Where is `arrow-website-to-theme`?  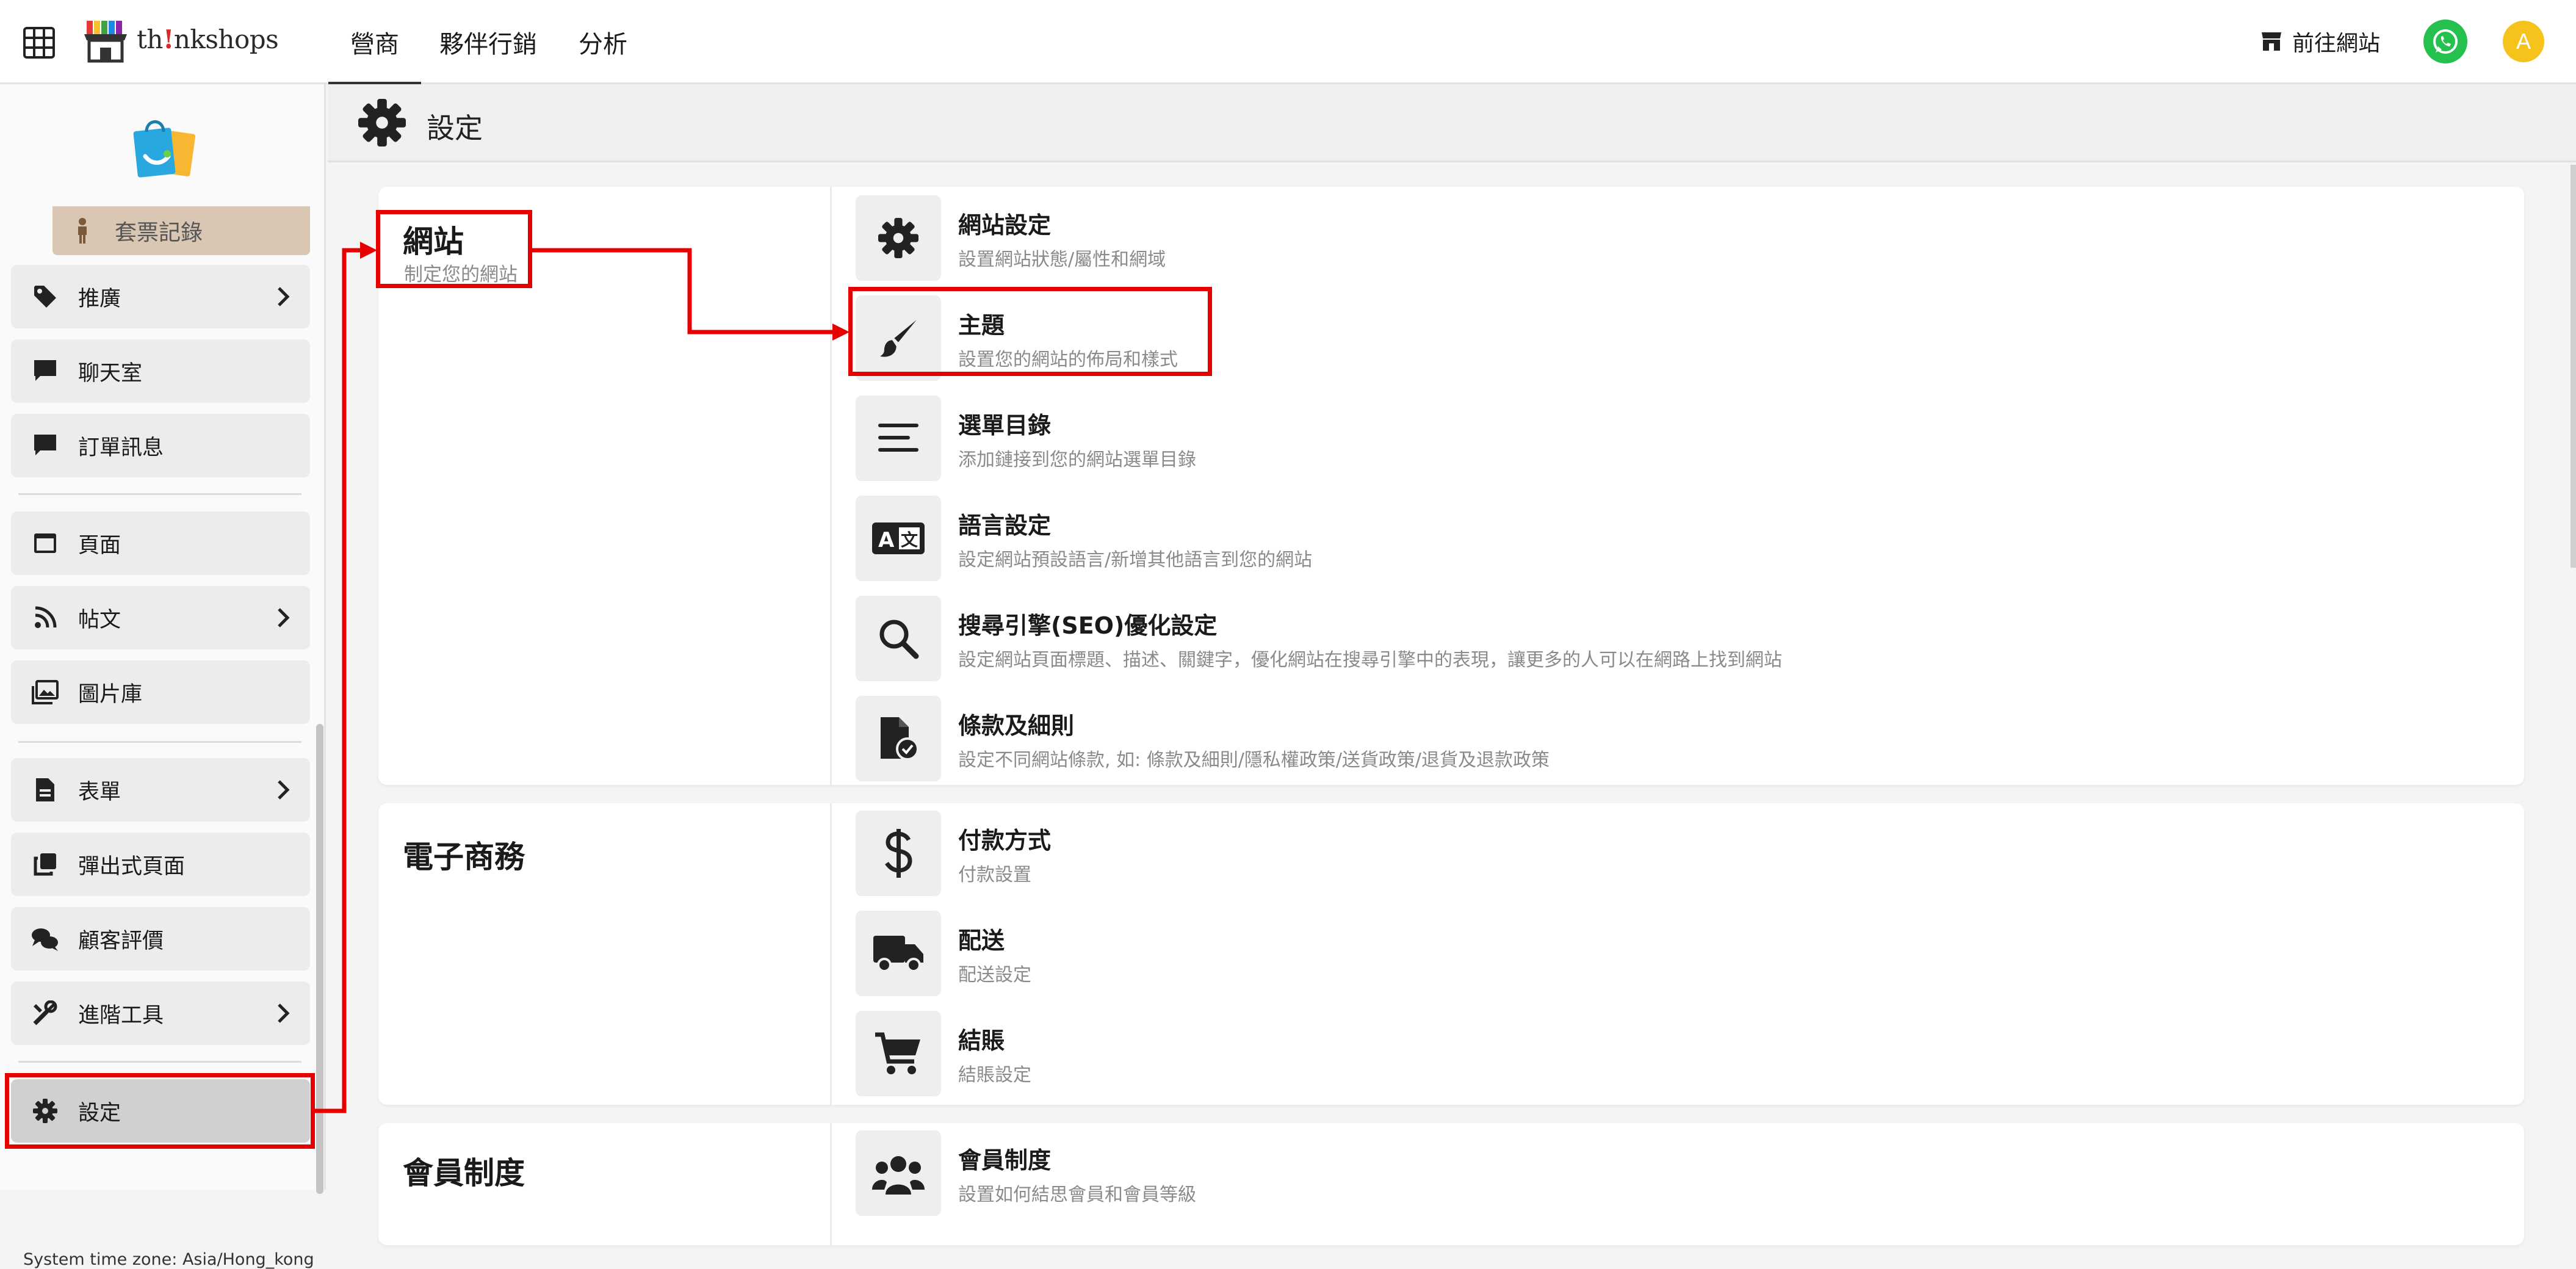 arrow-website-to-theme is located at coordinates (684, 291).